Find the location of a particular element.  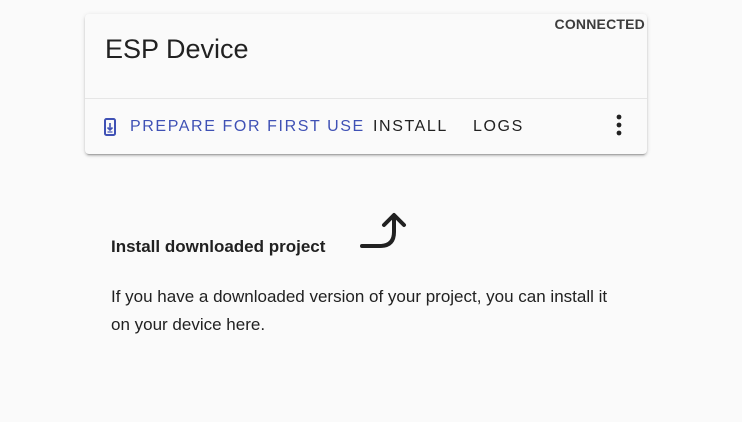

card-actions: PREPARE FOR FIRST USE INSTALL LOGS is located at coordinates (366, 126).